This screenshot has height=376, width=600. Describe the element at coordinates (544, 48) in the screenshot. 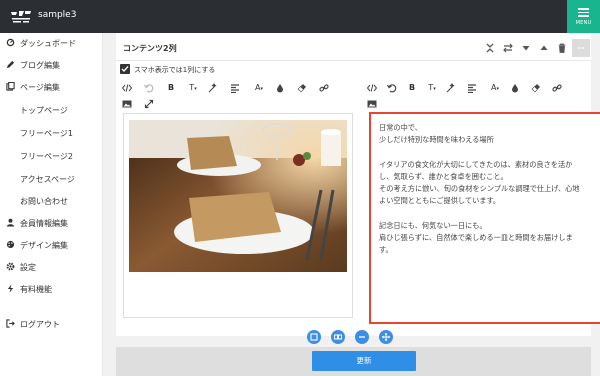

I see `move-up-button` at that location.